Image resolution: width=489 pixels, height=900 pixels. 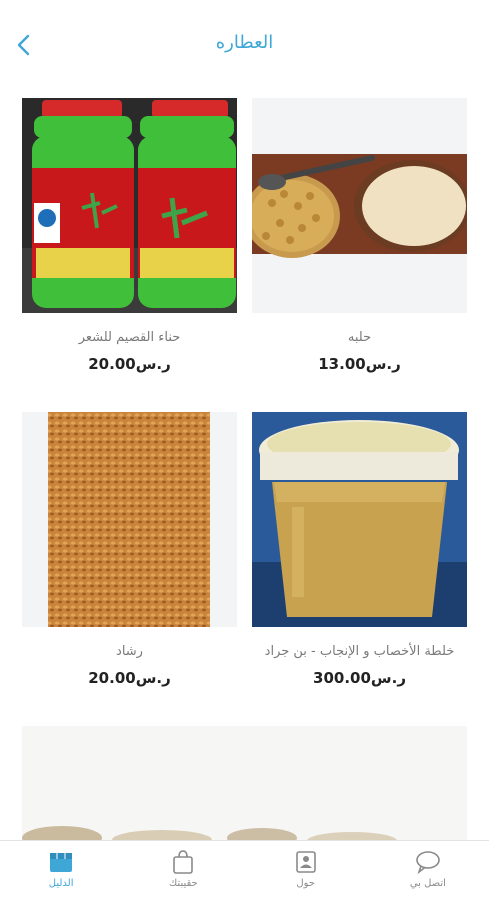 I want to click on product-card: حناء القصيم للشعر ر.س20.00, so click(x=129, y=235).